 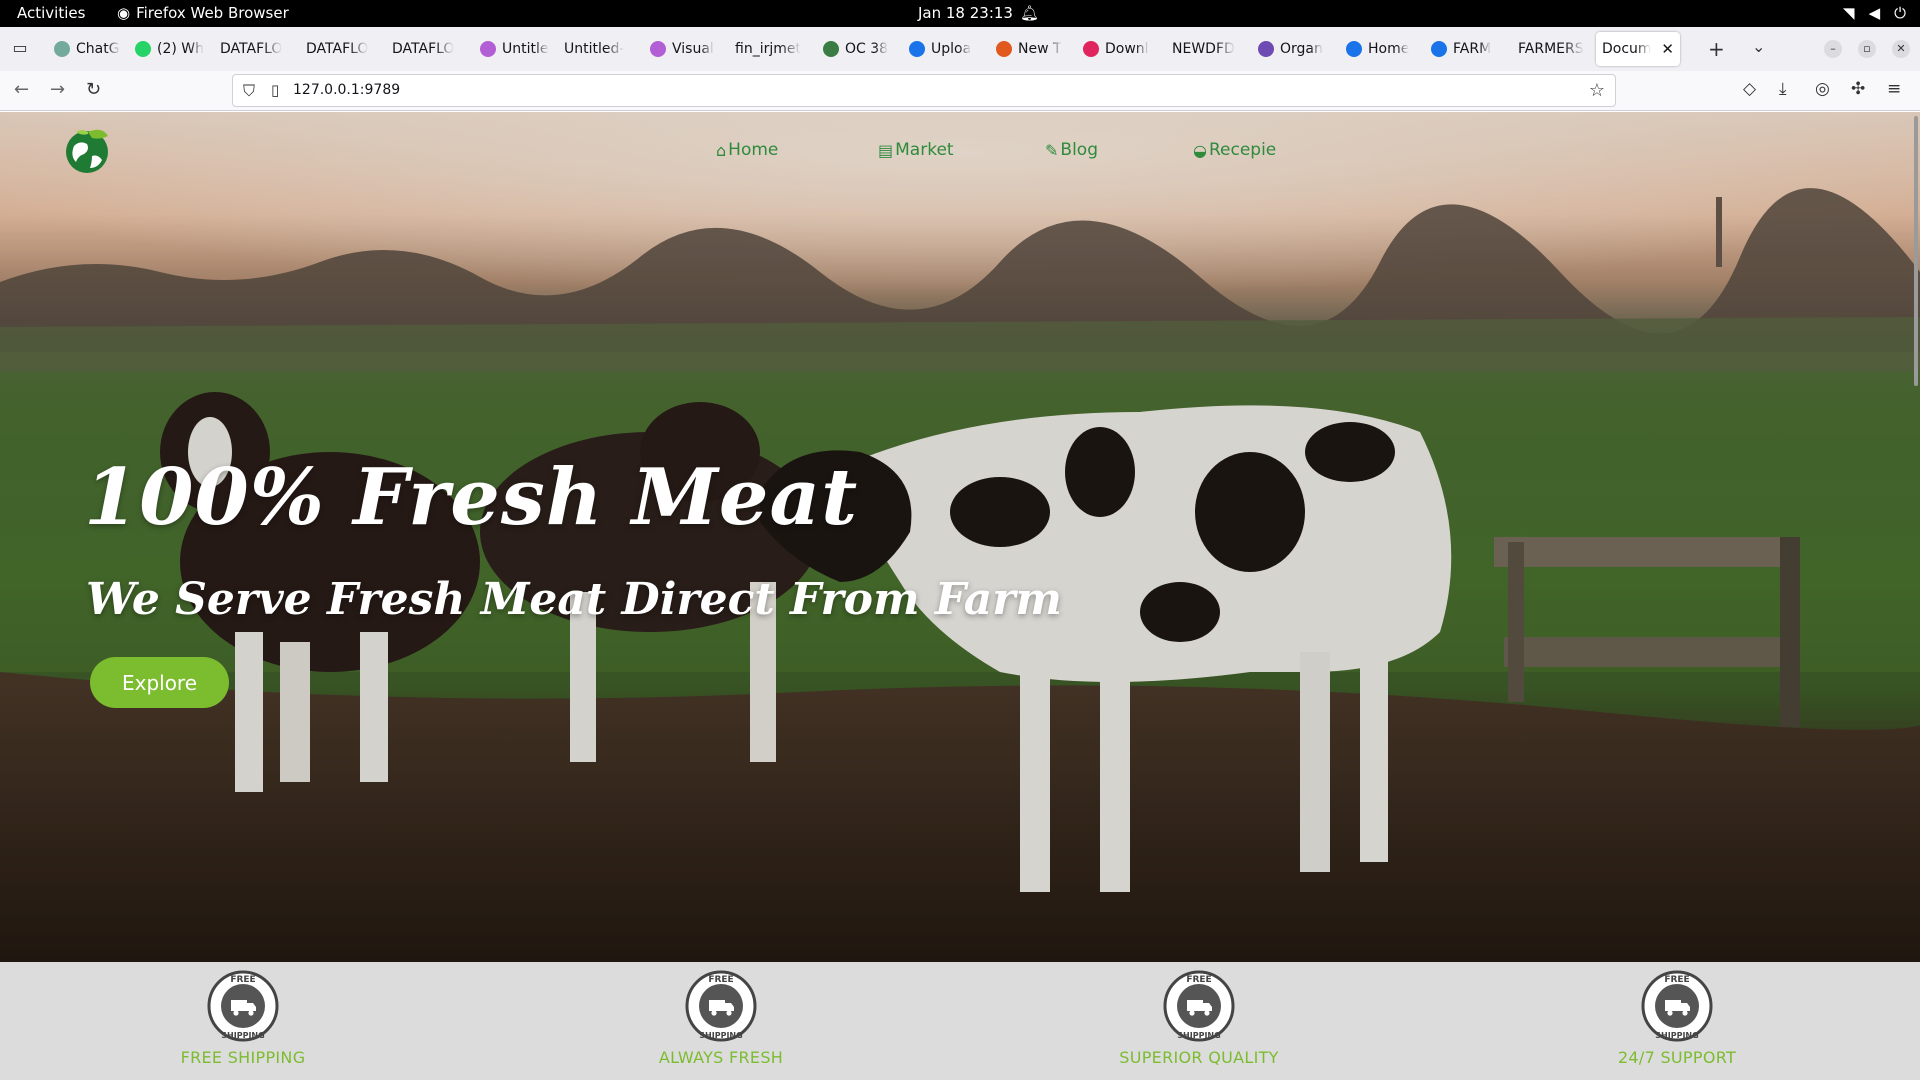 I want to click on tab-label: ChatG, so click(x=98, y=49).